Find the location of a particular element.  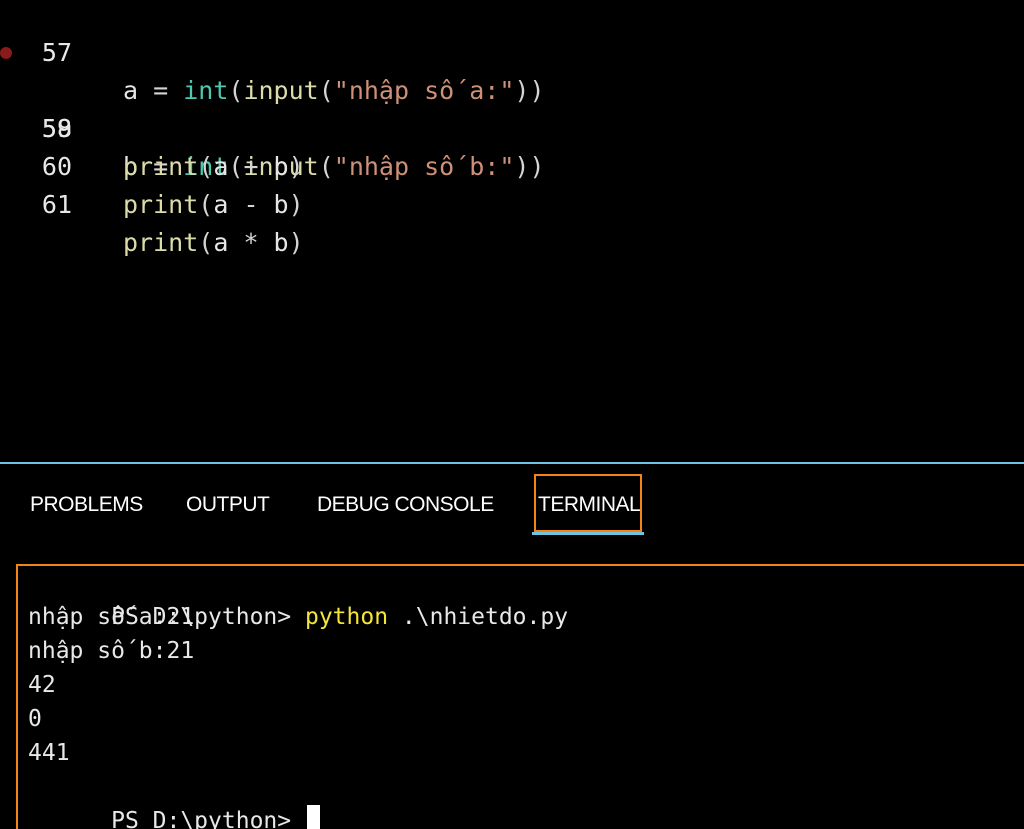

tab-problems: PROBLEMS is located at coordinates (86, 505).